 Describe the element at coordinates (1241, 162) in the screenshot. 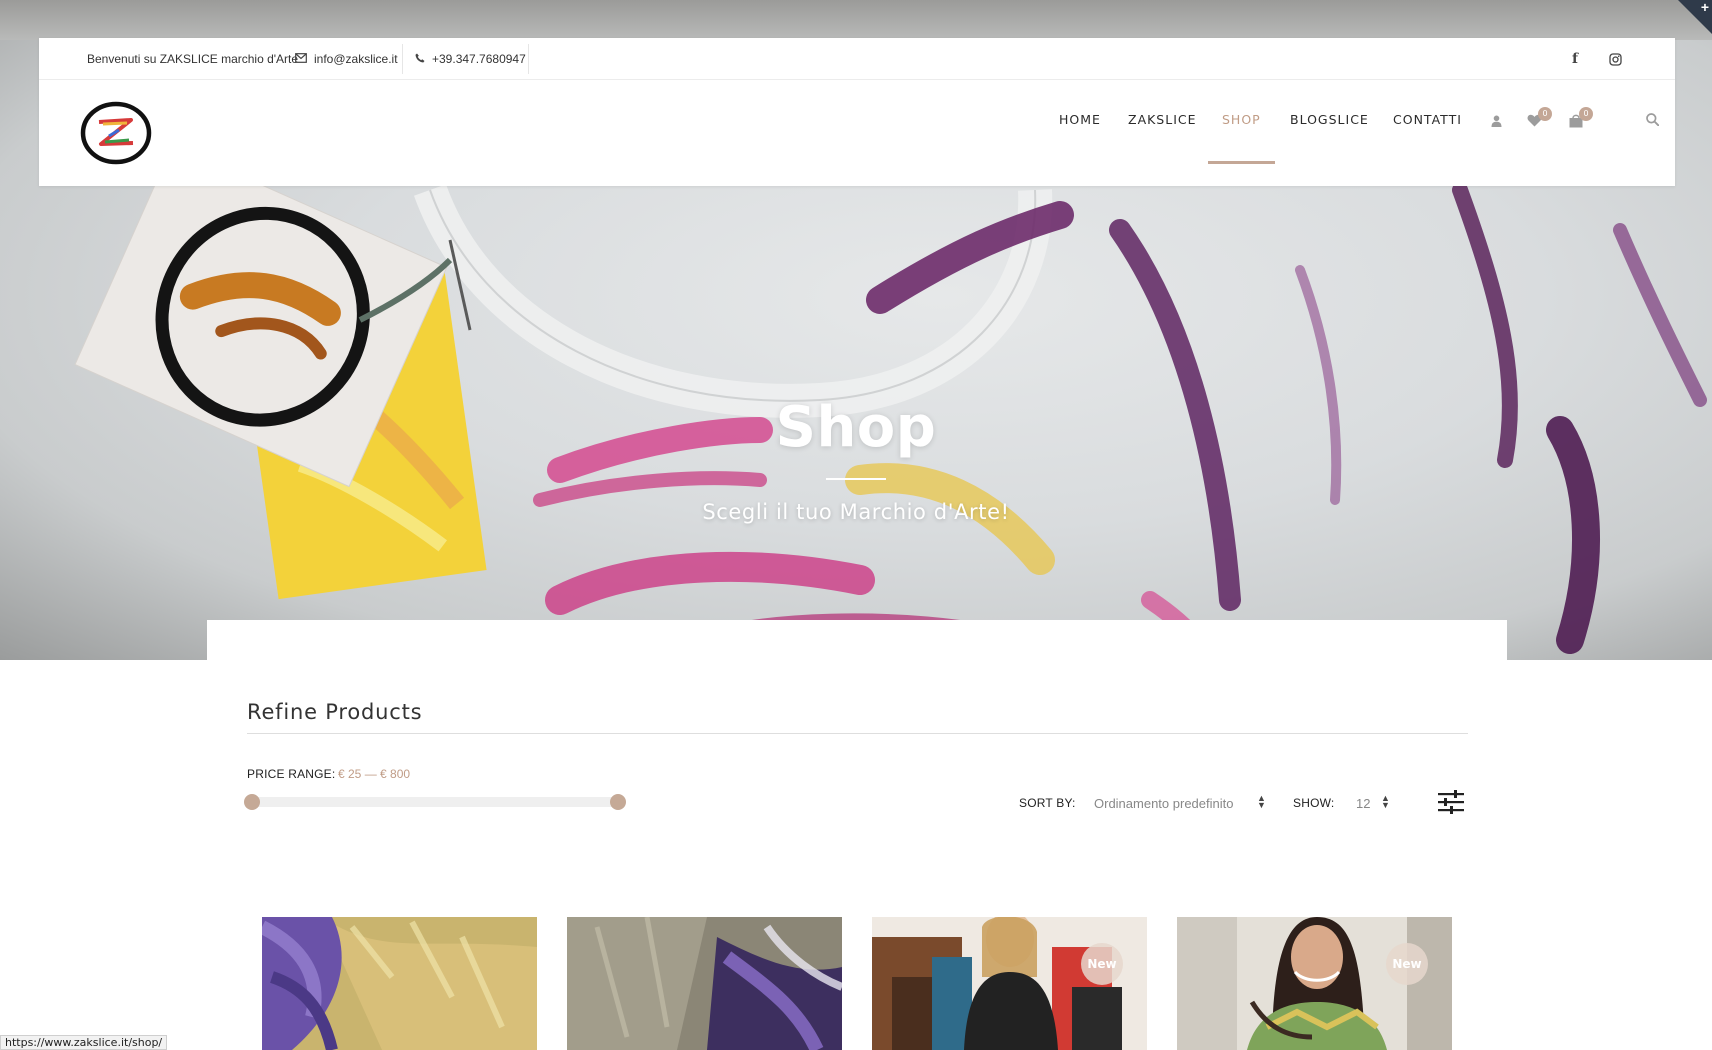

I see `nav-active-indicator` at that location.